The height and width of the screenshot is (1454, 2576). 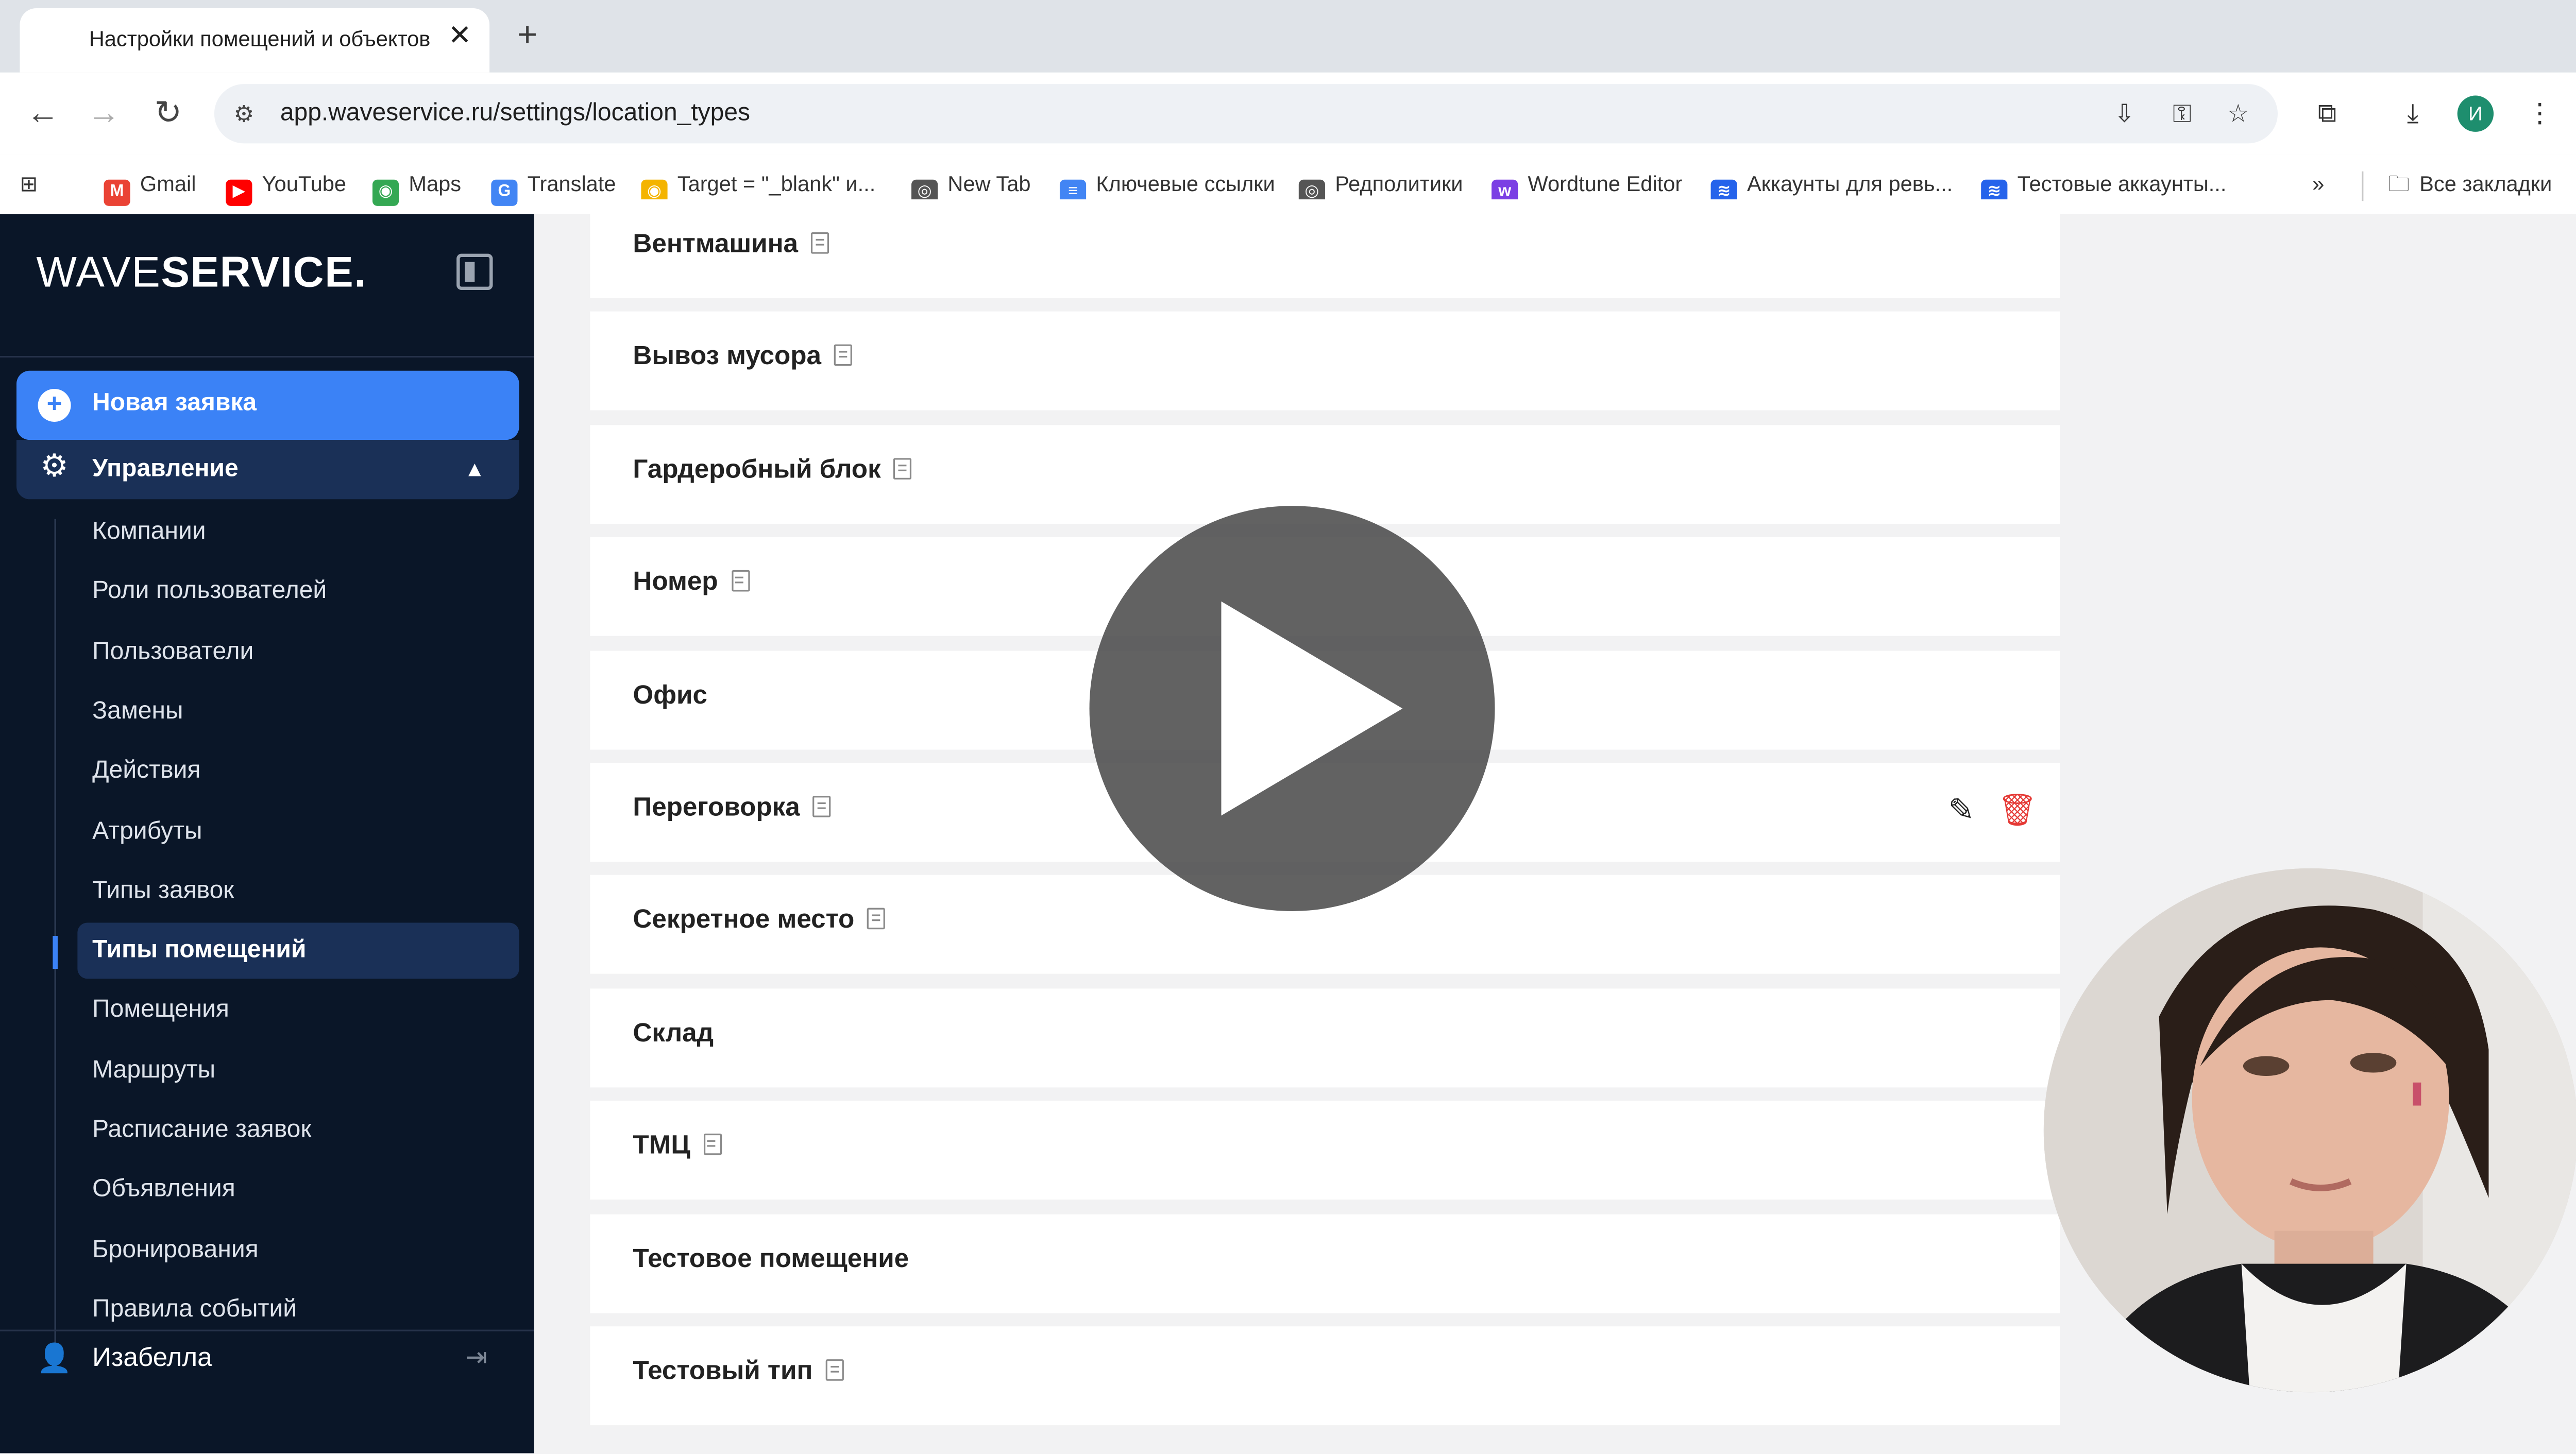 I want to click on back-icon: ←, so click(x=43, y=113).